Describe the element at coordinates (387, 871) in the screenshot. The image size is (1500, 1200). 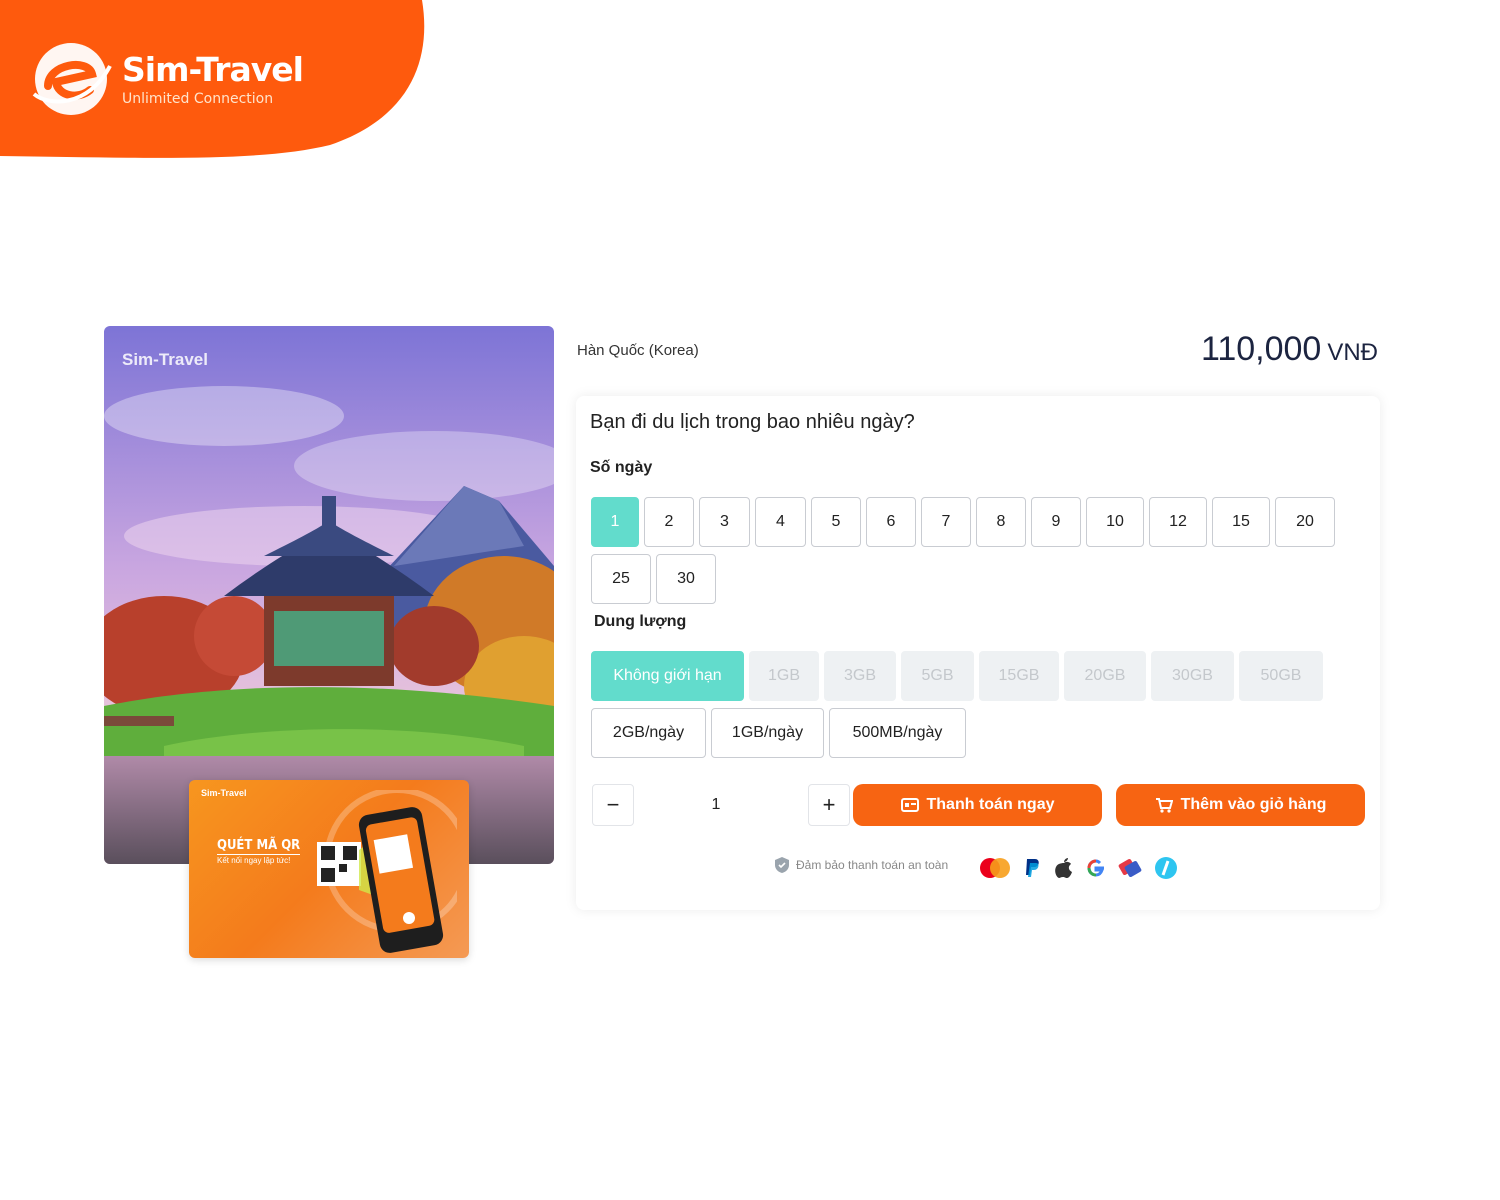
I see `phone-qr-icon` at that location.